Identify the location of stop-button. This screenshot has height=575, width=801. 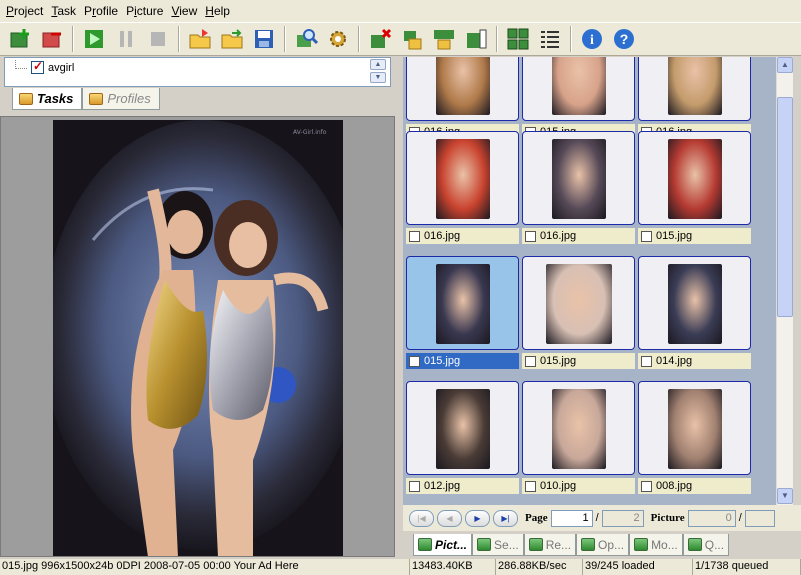
(158, 39).